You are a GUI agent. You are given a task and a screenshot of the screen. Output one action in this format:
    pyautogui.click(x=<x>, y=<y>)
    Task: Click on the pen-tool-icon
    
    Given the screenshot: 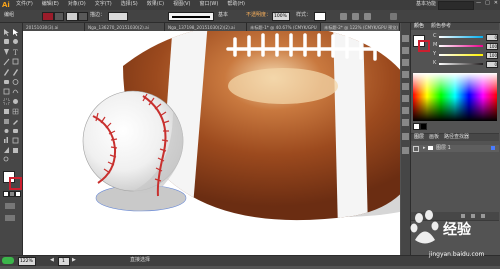 What is the action you would take?
    pyautogui.click(x=6, y=52)
    